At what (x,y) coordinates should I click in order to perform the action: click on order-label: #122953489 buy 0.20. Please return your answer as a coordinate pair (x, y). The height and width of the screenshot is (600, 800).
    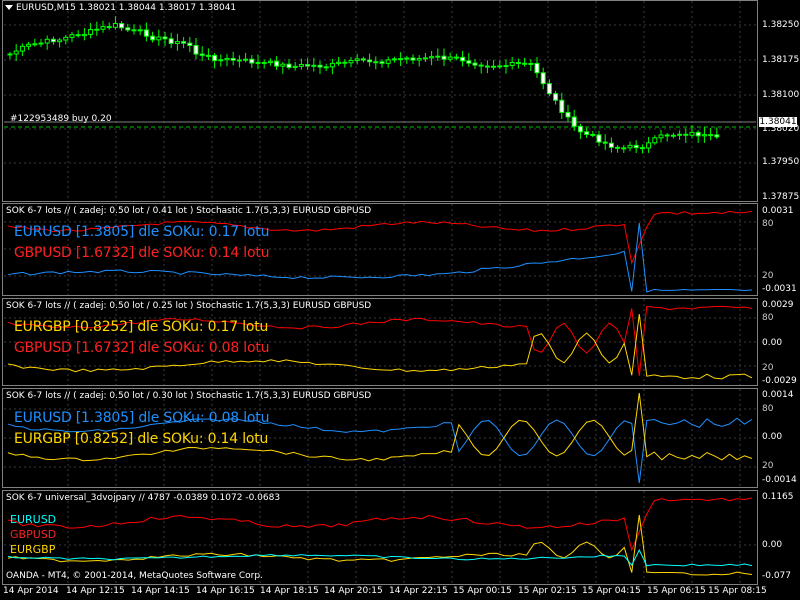
    Looking at the image, I should click on (61, 119).